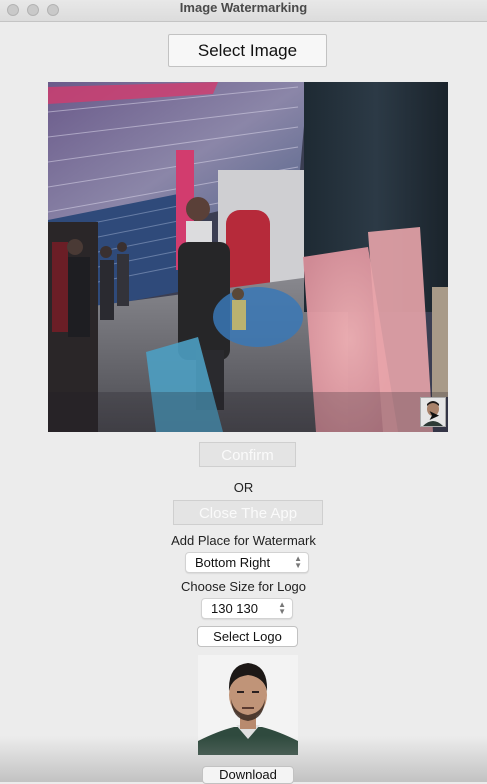 Image resolution: width=487 pixels, height=784 pixels. I want to click on or-label: OR, so click(243, 487).